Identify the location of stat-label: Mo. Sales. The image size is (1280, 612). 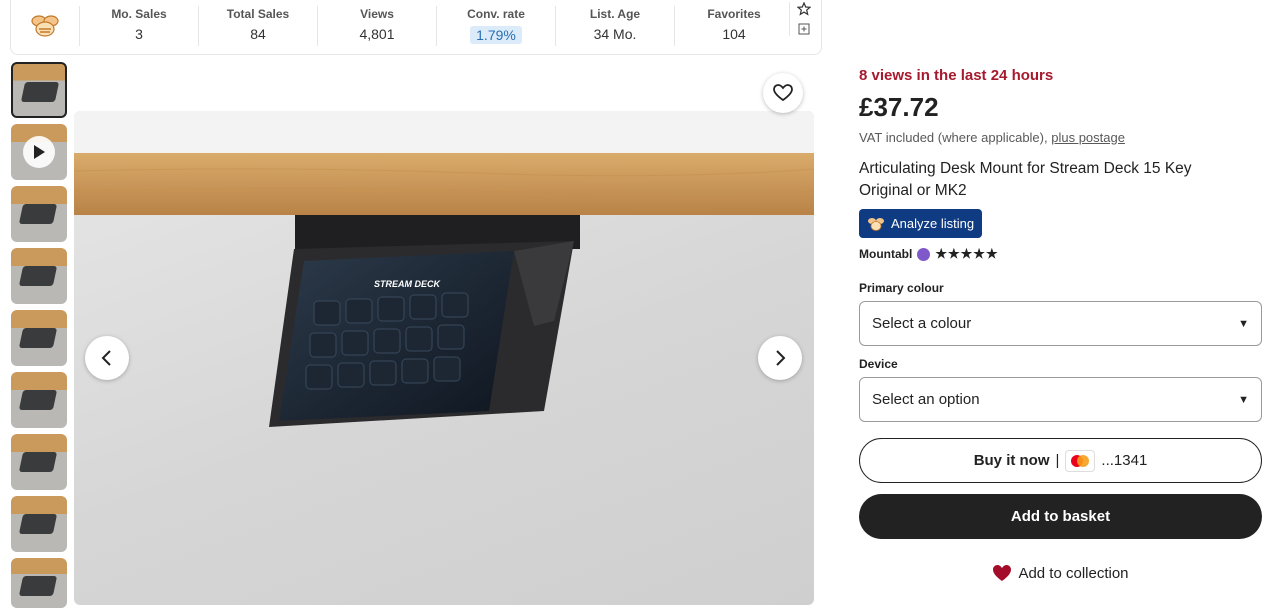
(139, 14).